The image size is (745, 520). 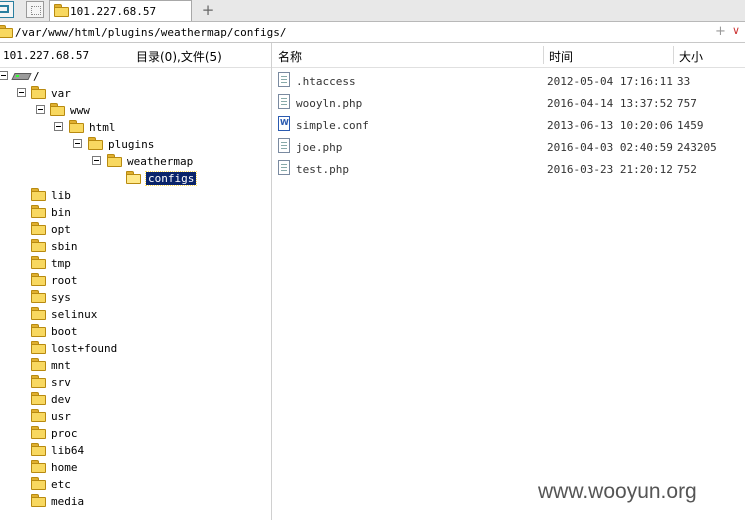 What do you see at coordinates (7, 9) in the screenshot?
I see `terminal-icon` at bounding box center [7, 9].